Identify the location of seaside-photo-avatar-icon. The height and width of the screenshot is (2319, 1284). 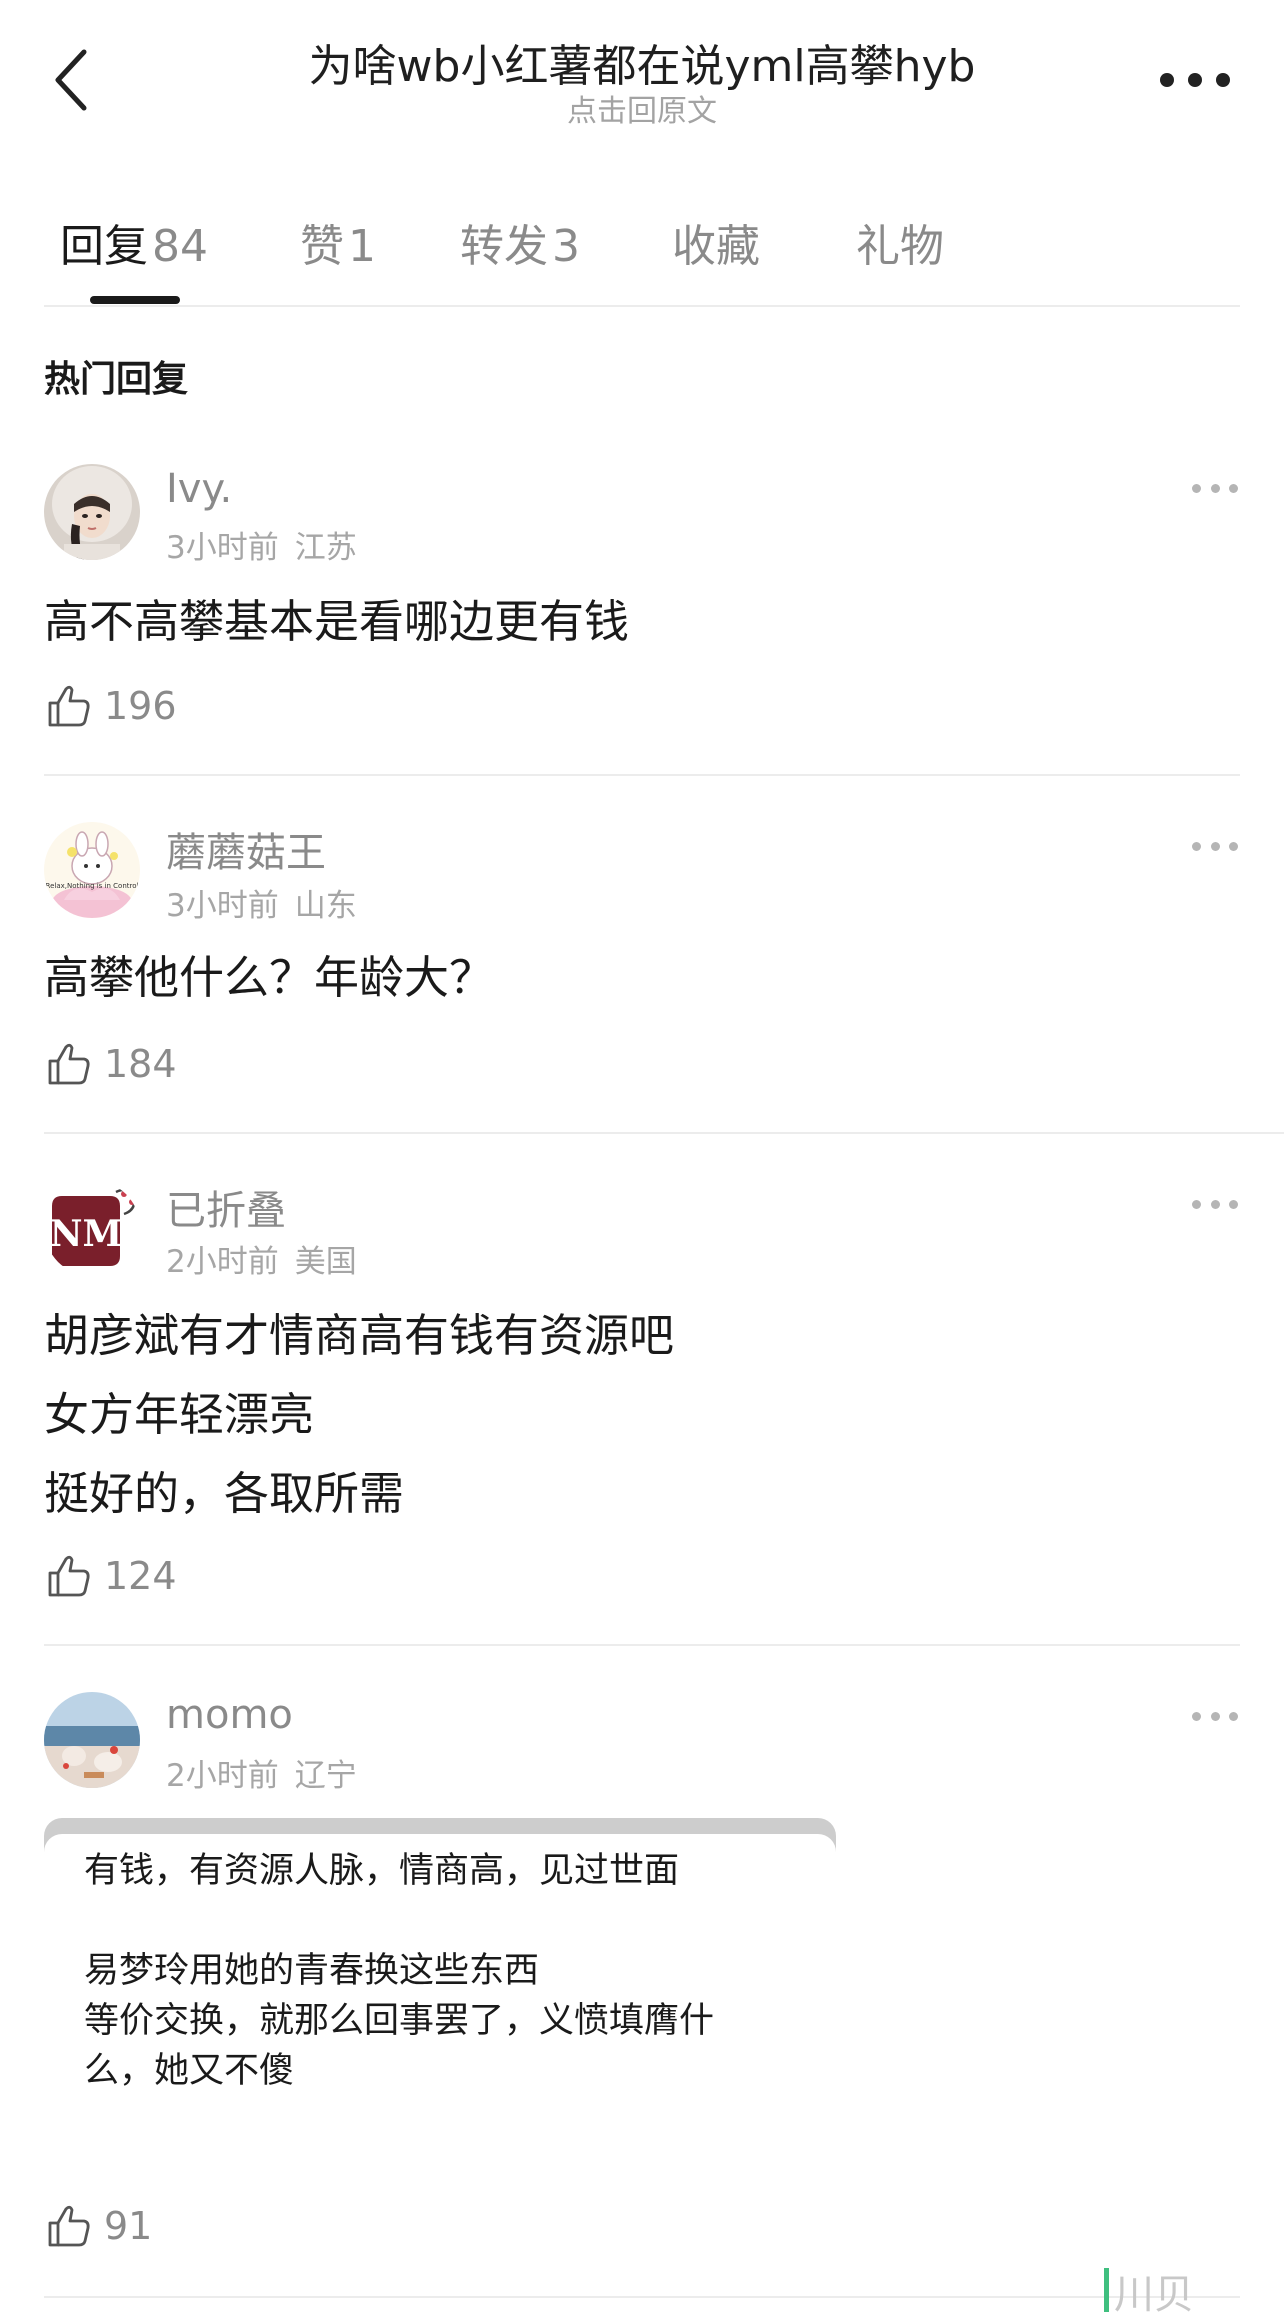
(92, 1740).